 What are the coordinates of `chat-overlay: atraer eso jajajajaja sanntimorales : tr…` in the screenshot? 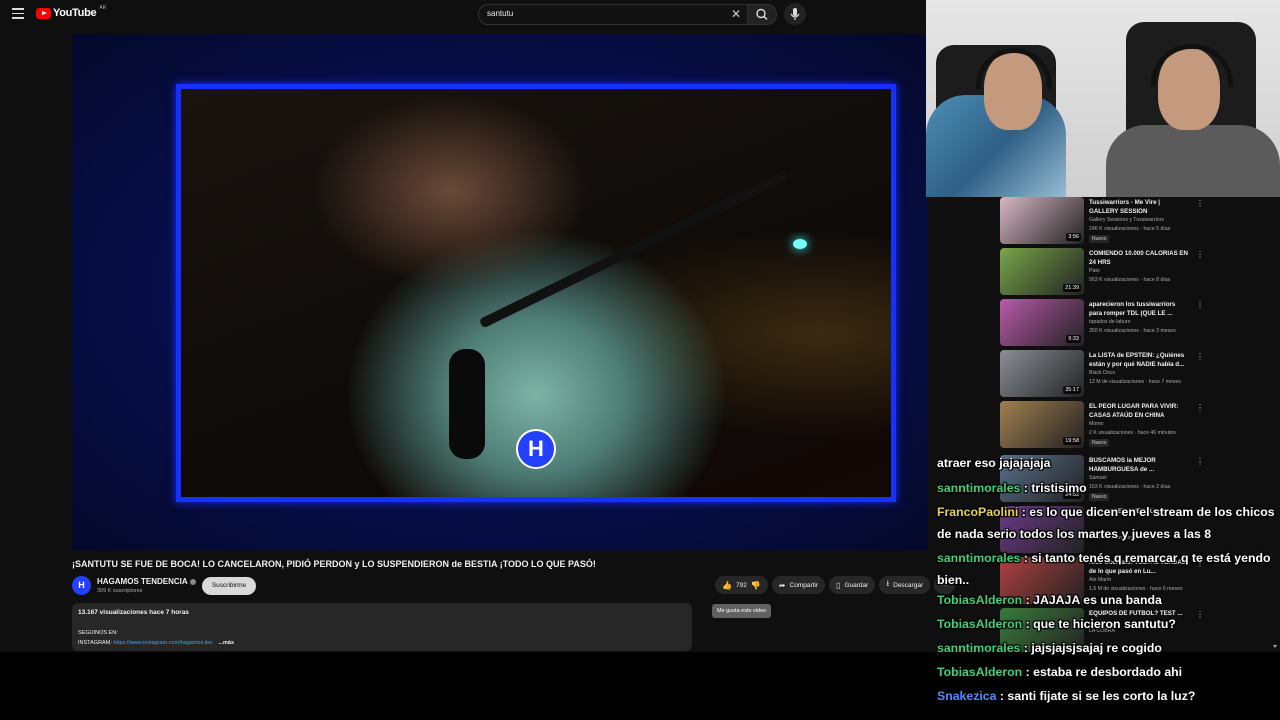 It's located at (1105, 584).